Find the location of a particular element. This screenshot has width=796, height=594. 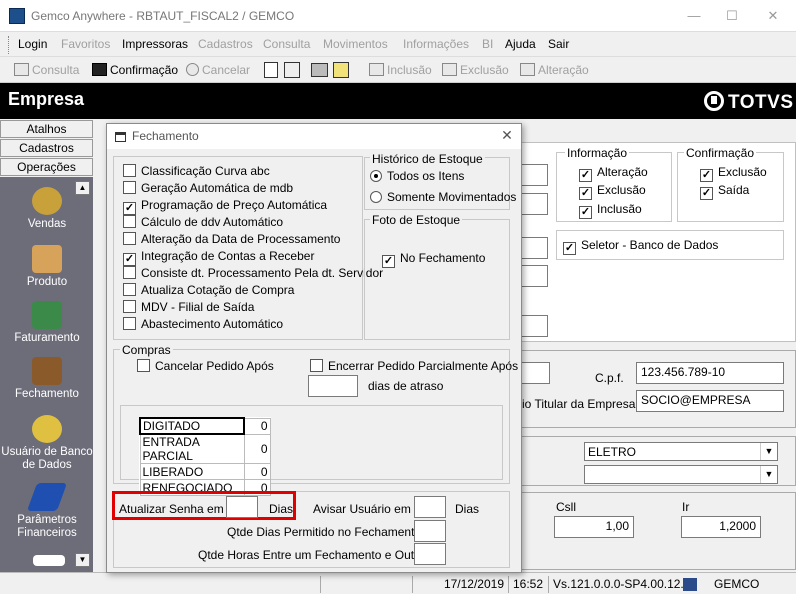

encerrar-pedido-label: Encerrar Pedido Parcialmente Após is located at coordinates (423, 366).